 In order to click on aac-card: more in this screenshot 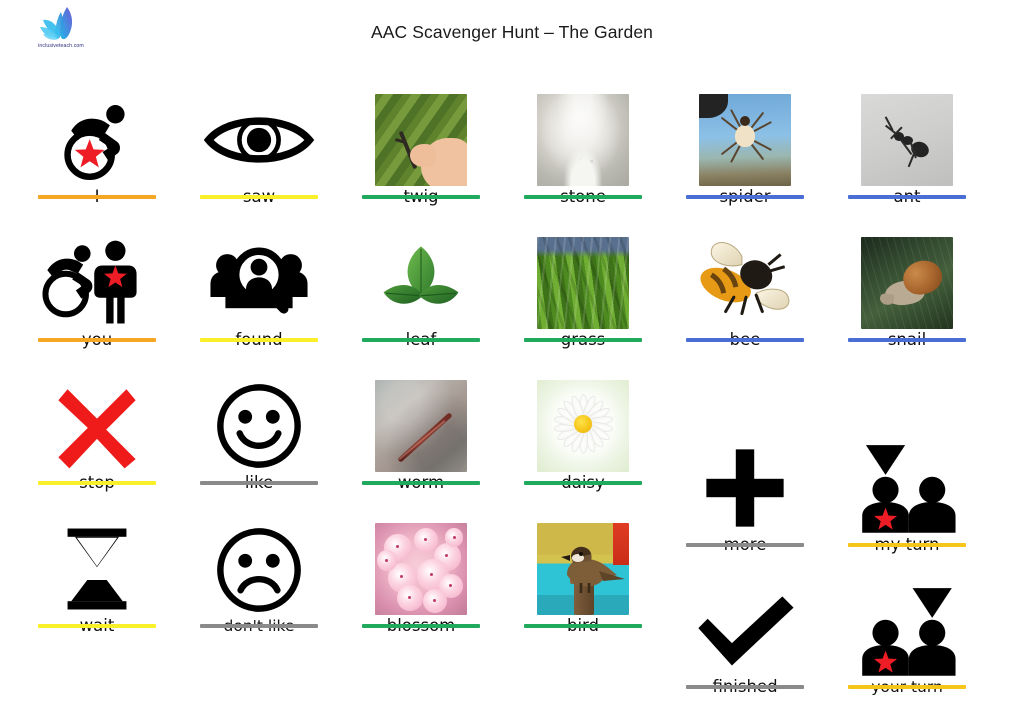, I will do `click(745, 481)`.